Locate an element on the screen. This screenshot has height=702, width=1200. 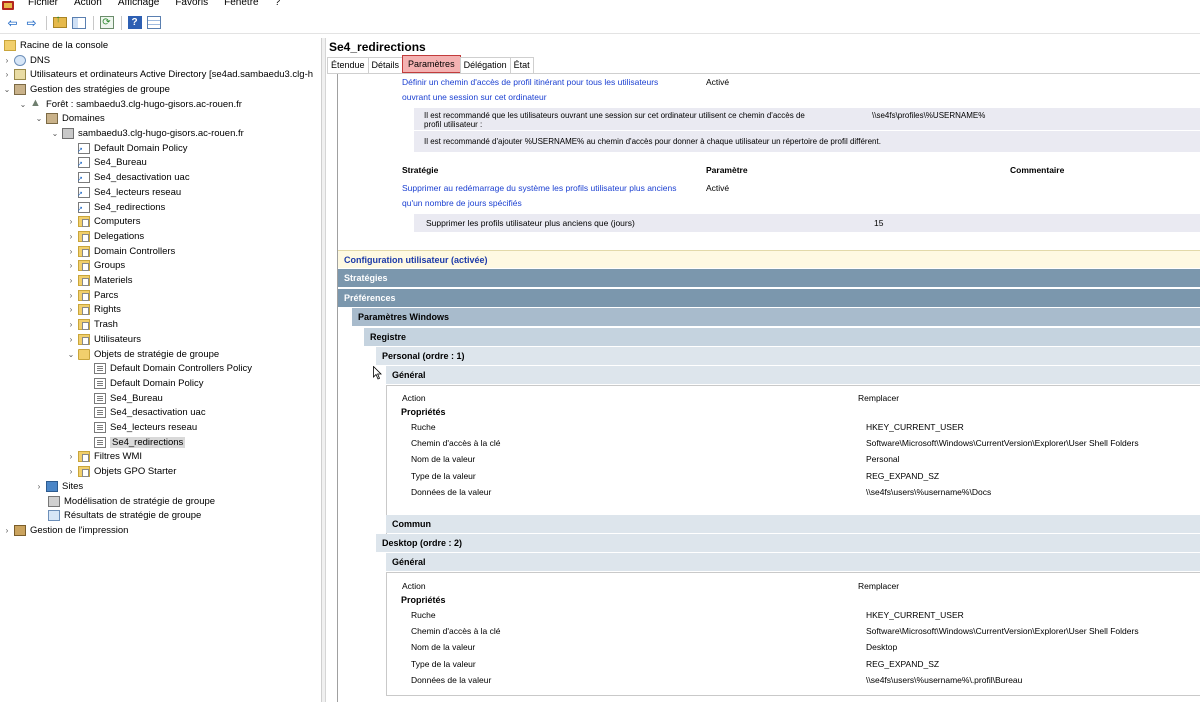
prop-label-key-path: Chemin d'accès à la clé is located at coordinates (456, 631).